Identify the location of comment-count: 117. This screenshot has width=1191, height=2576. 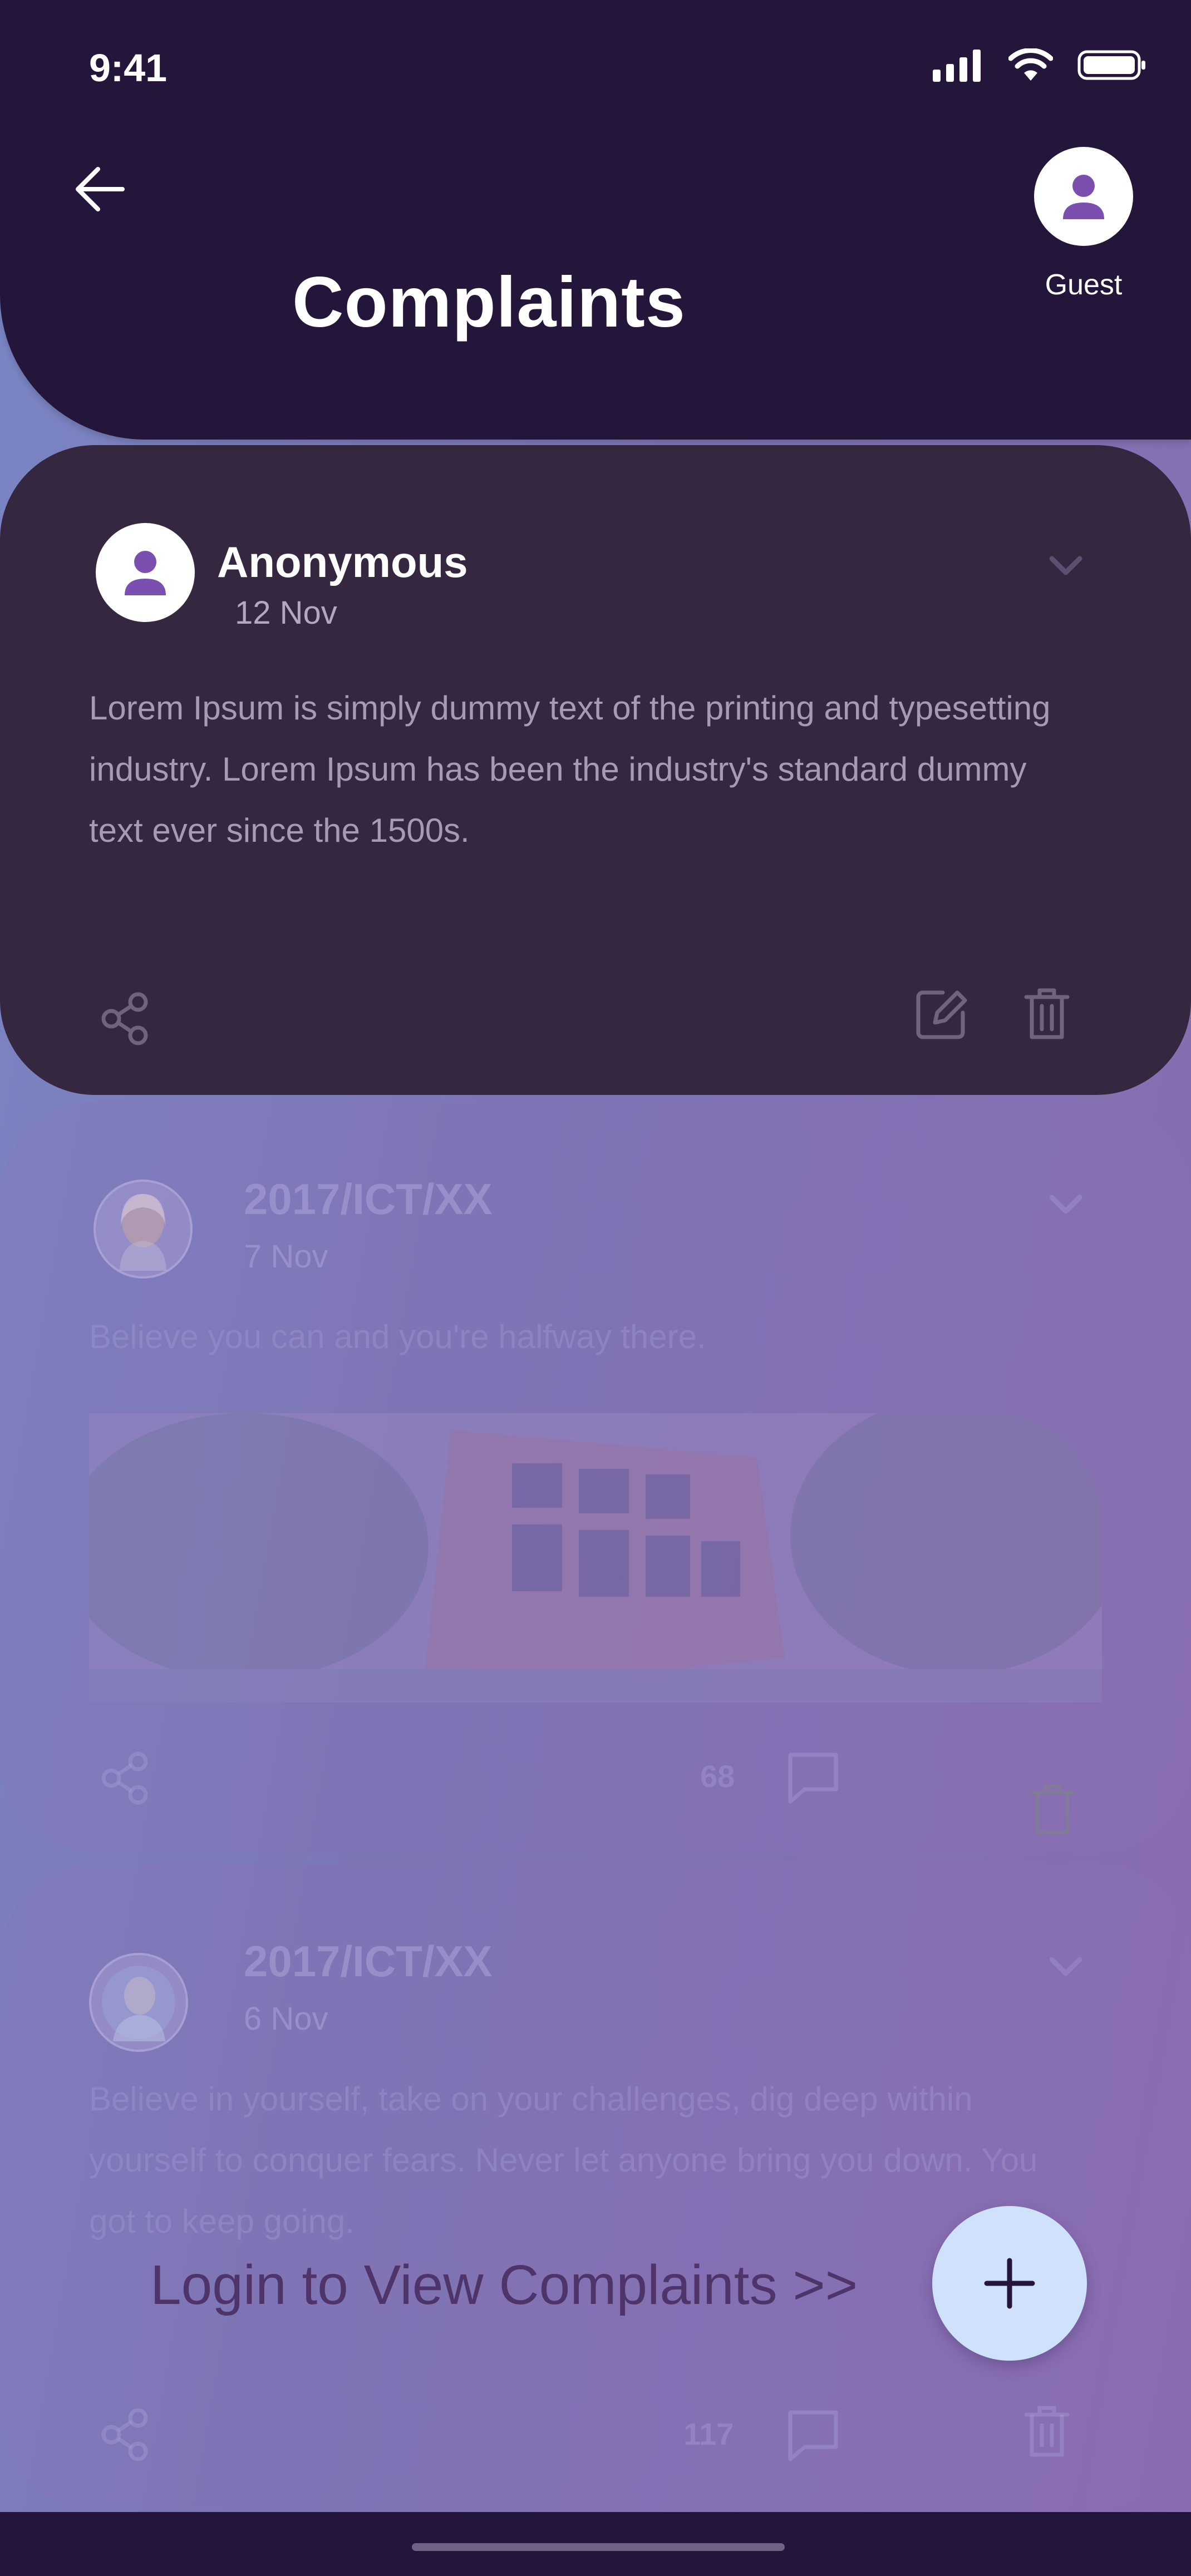
(708, 2433).